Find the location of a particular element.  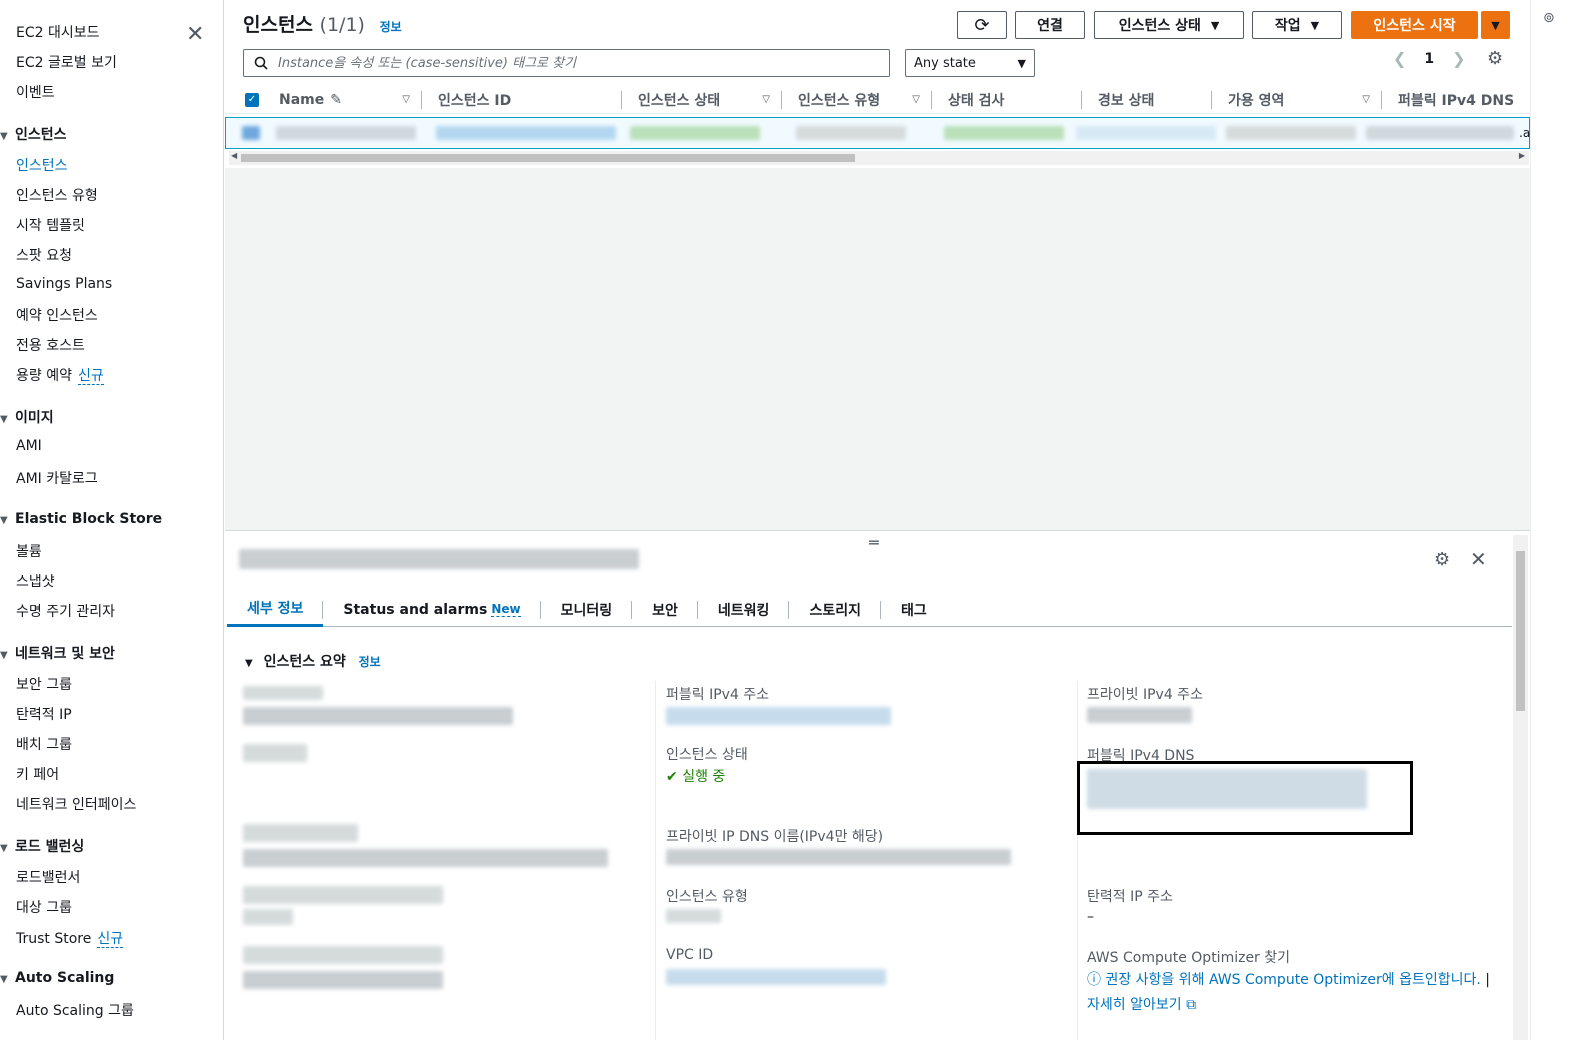

tab-status-alarms: Status and alarms New is located at coordinates (432, 610).